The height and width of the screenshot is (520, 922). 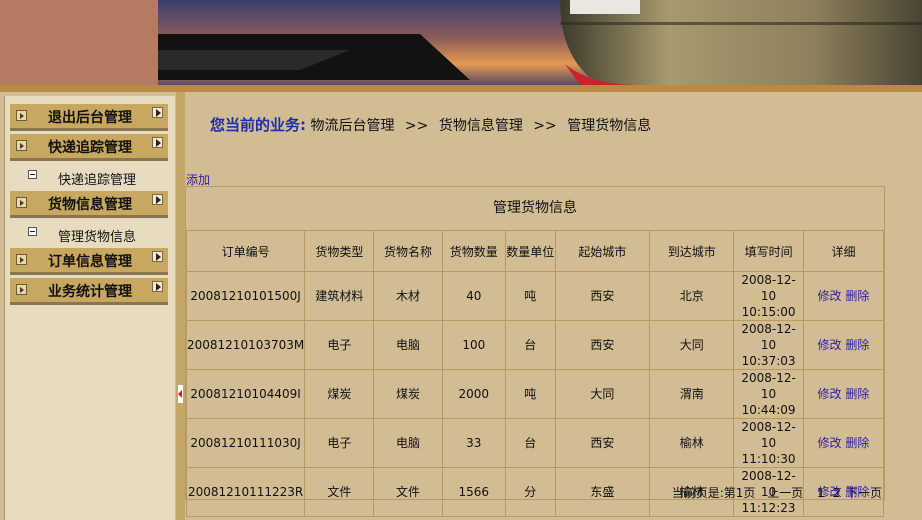 I want to click on pager-page-link: 1, so click(x=821, y=493).